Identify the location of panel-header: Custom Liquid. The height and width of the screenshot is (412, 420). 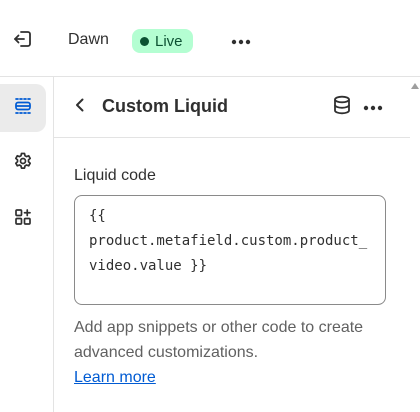
(232, 107).